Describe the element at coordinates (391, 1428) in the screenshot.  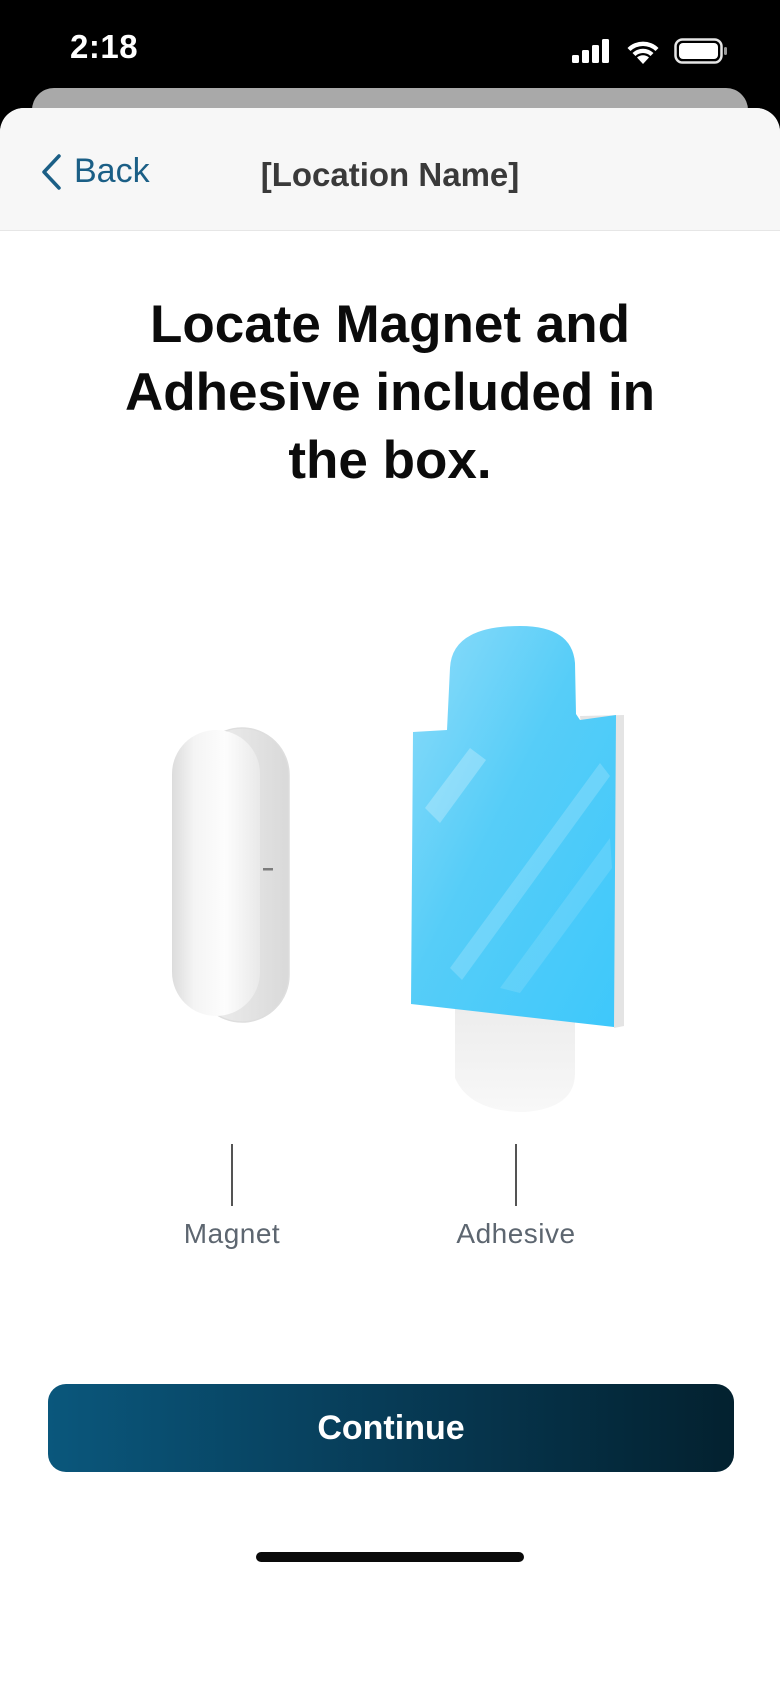
I see `continue-button: Continue` at that location.